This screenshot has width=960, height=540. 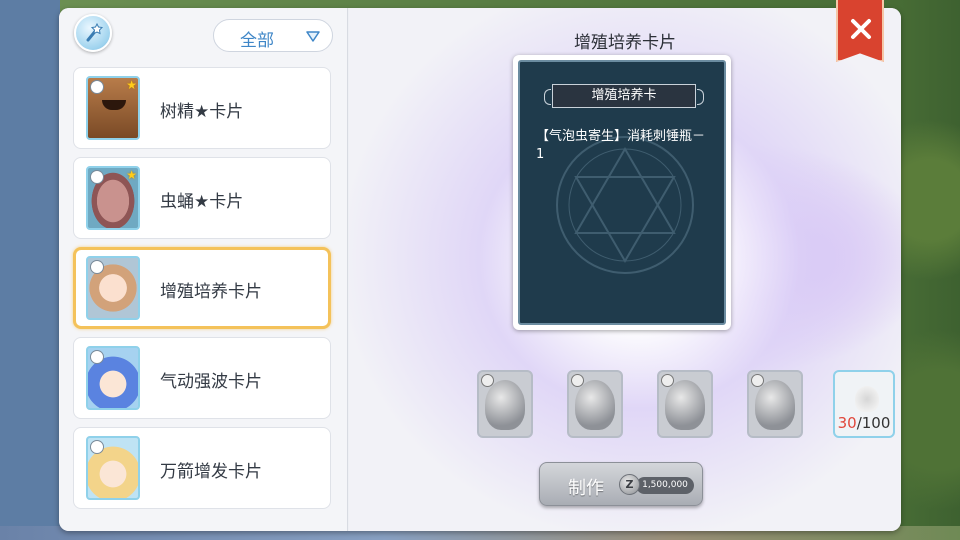 I want to click on wolf-icon, so click(x=685, y=405).